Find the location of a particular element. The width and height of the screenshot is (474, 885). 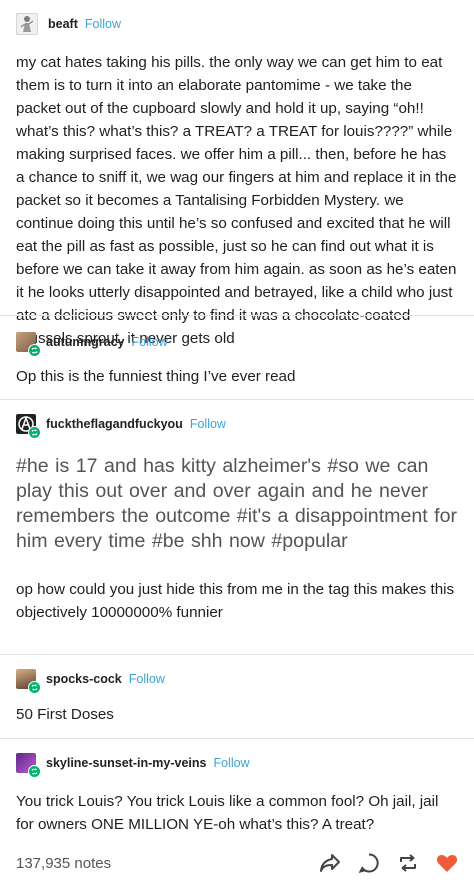

post-footer: 137,935 notes is located at coordinates (237, 863).